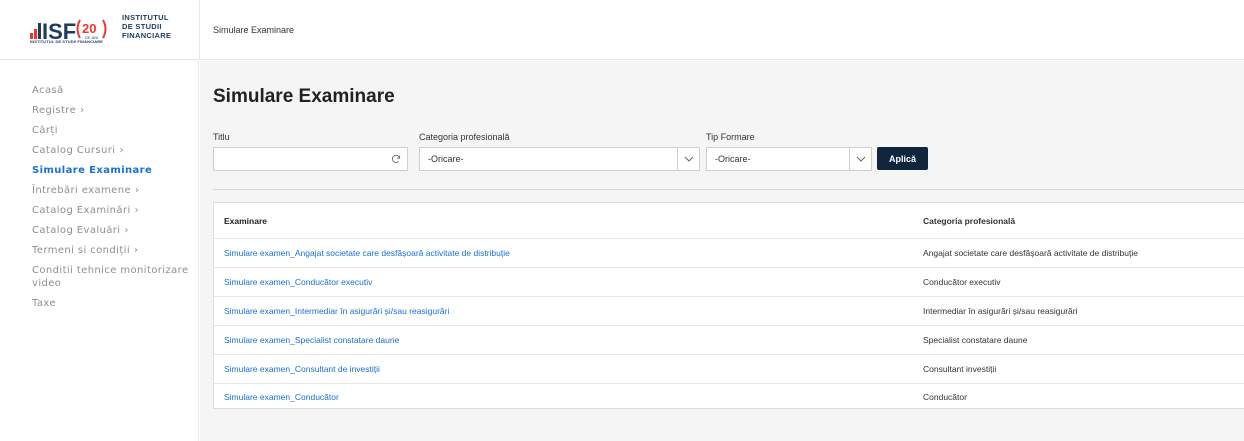  I want to click on sidebar-item-catalog-examinari: Catalog Examinări ›, so click(99, 210).